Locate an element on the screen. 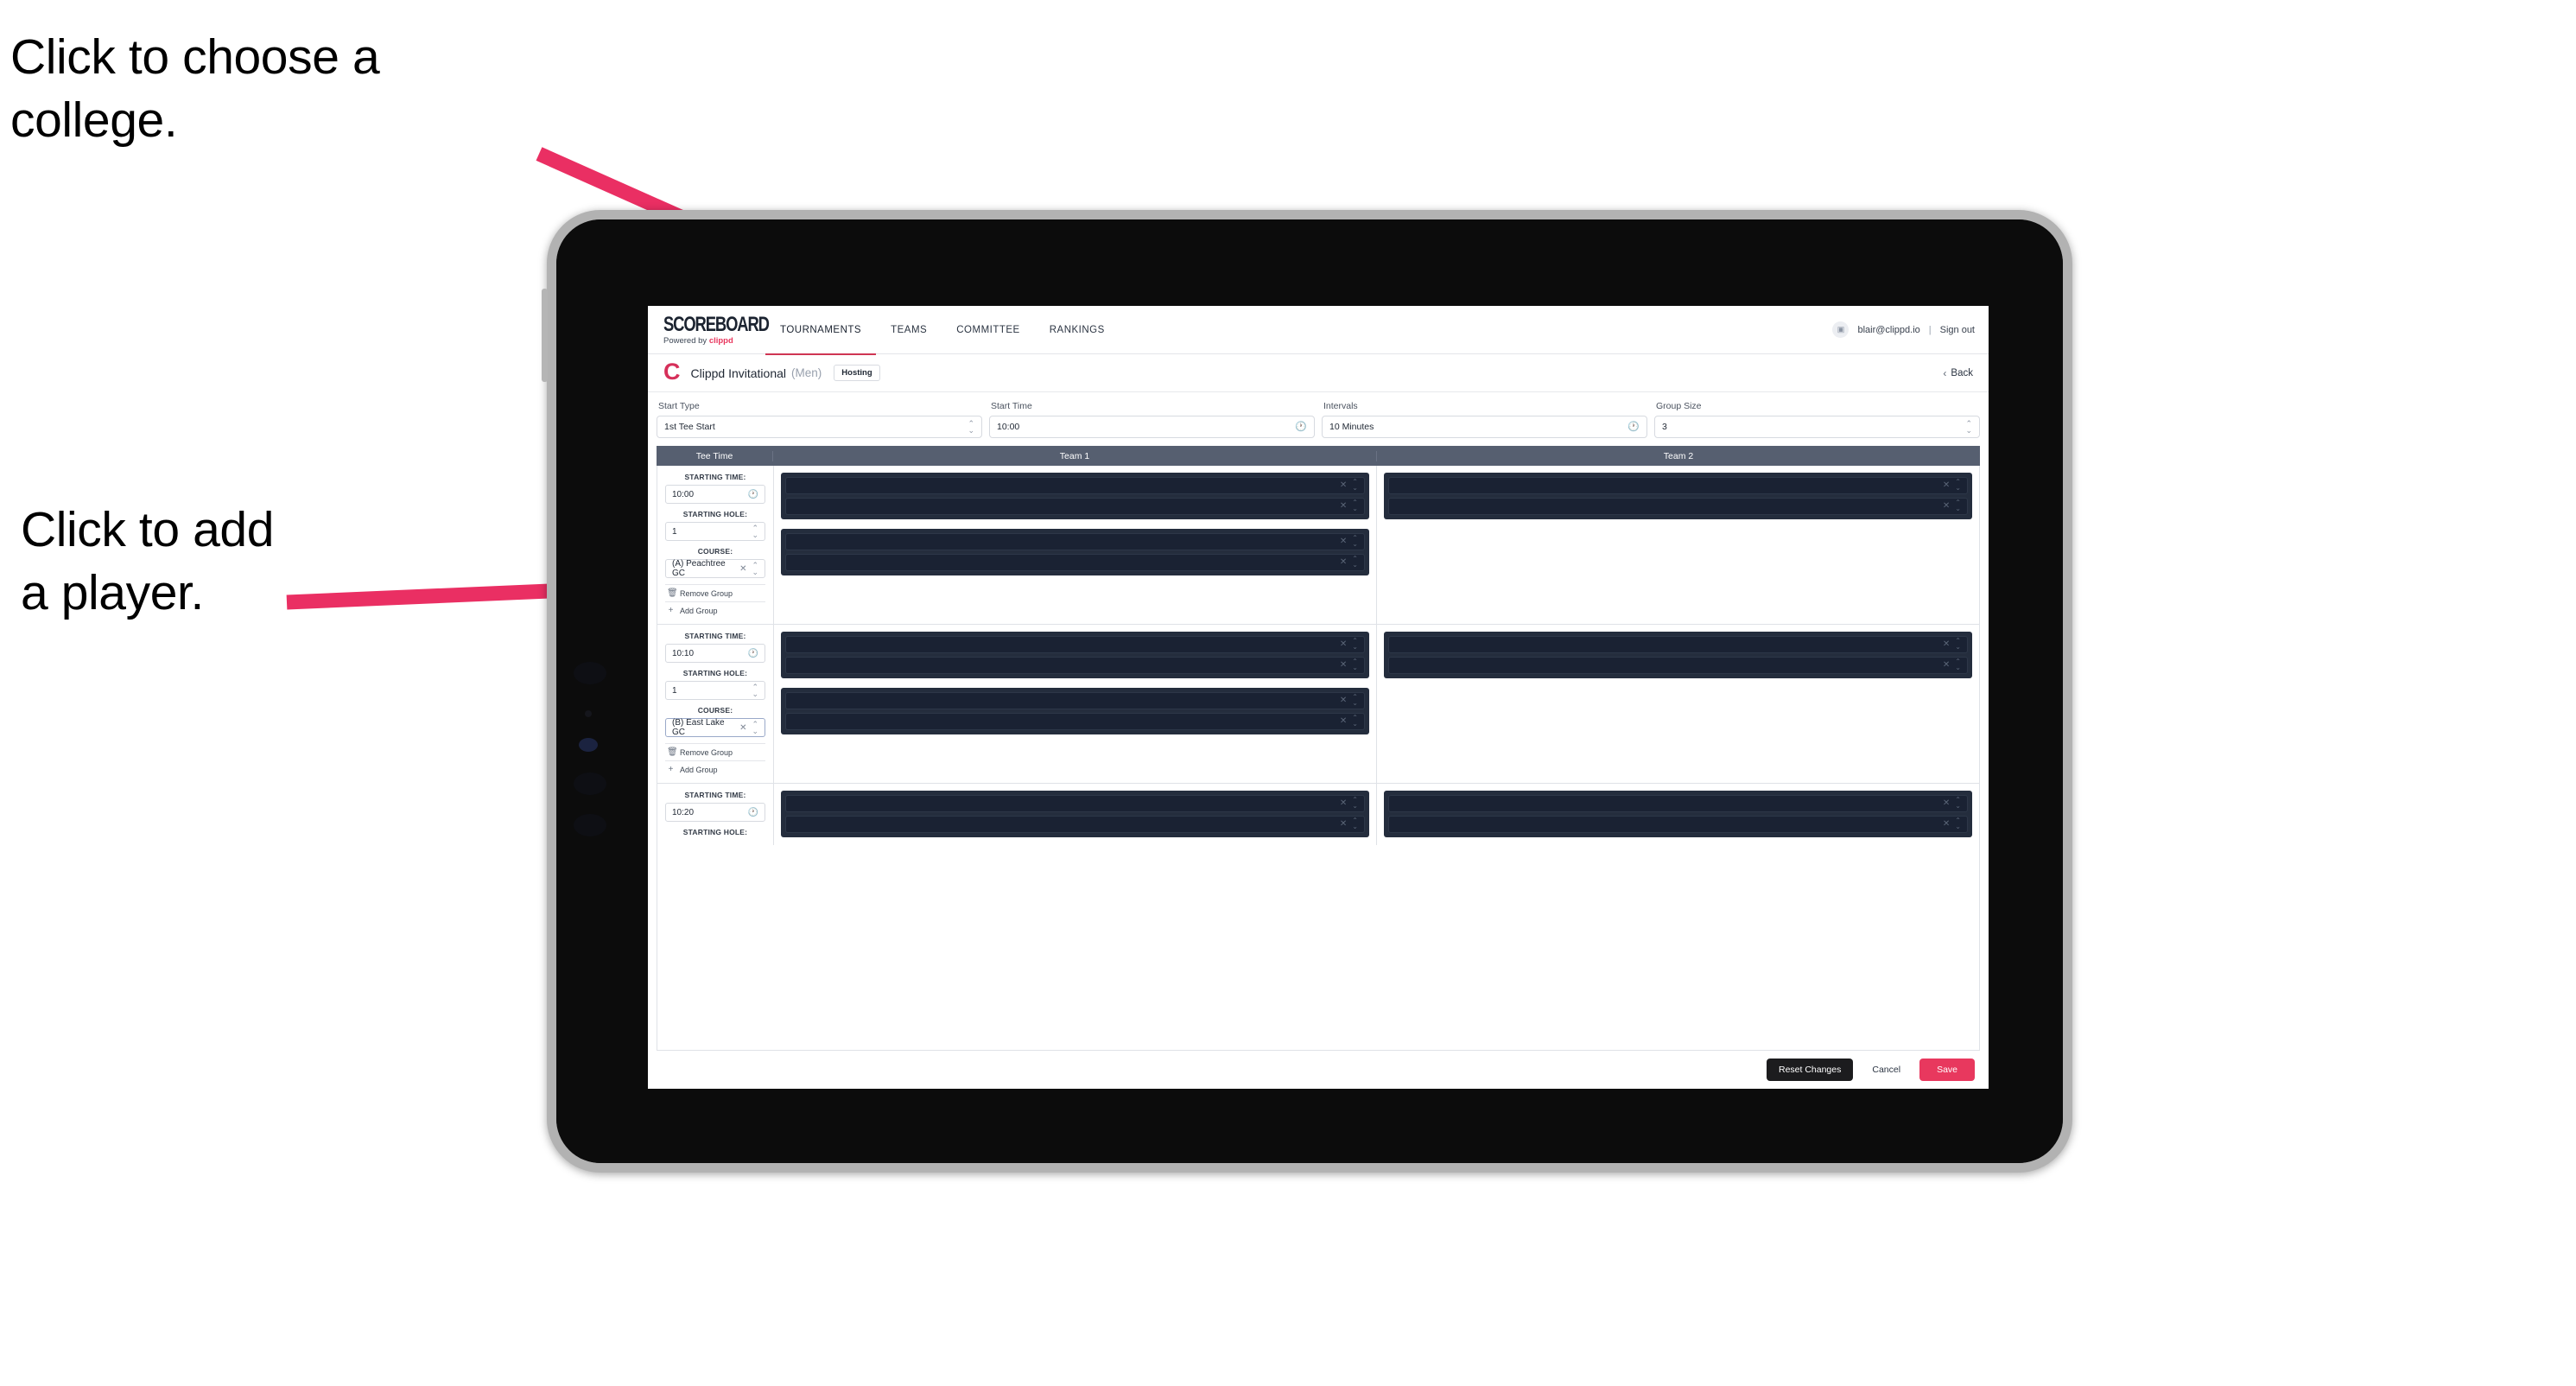 This screenshot has height=1386, width=2576. back-button: ‹ Back is located at coordinates (1958, 373).